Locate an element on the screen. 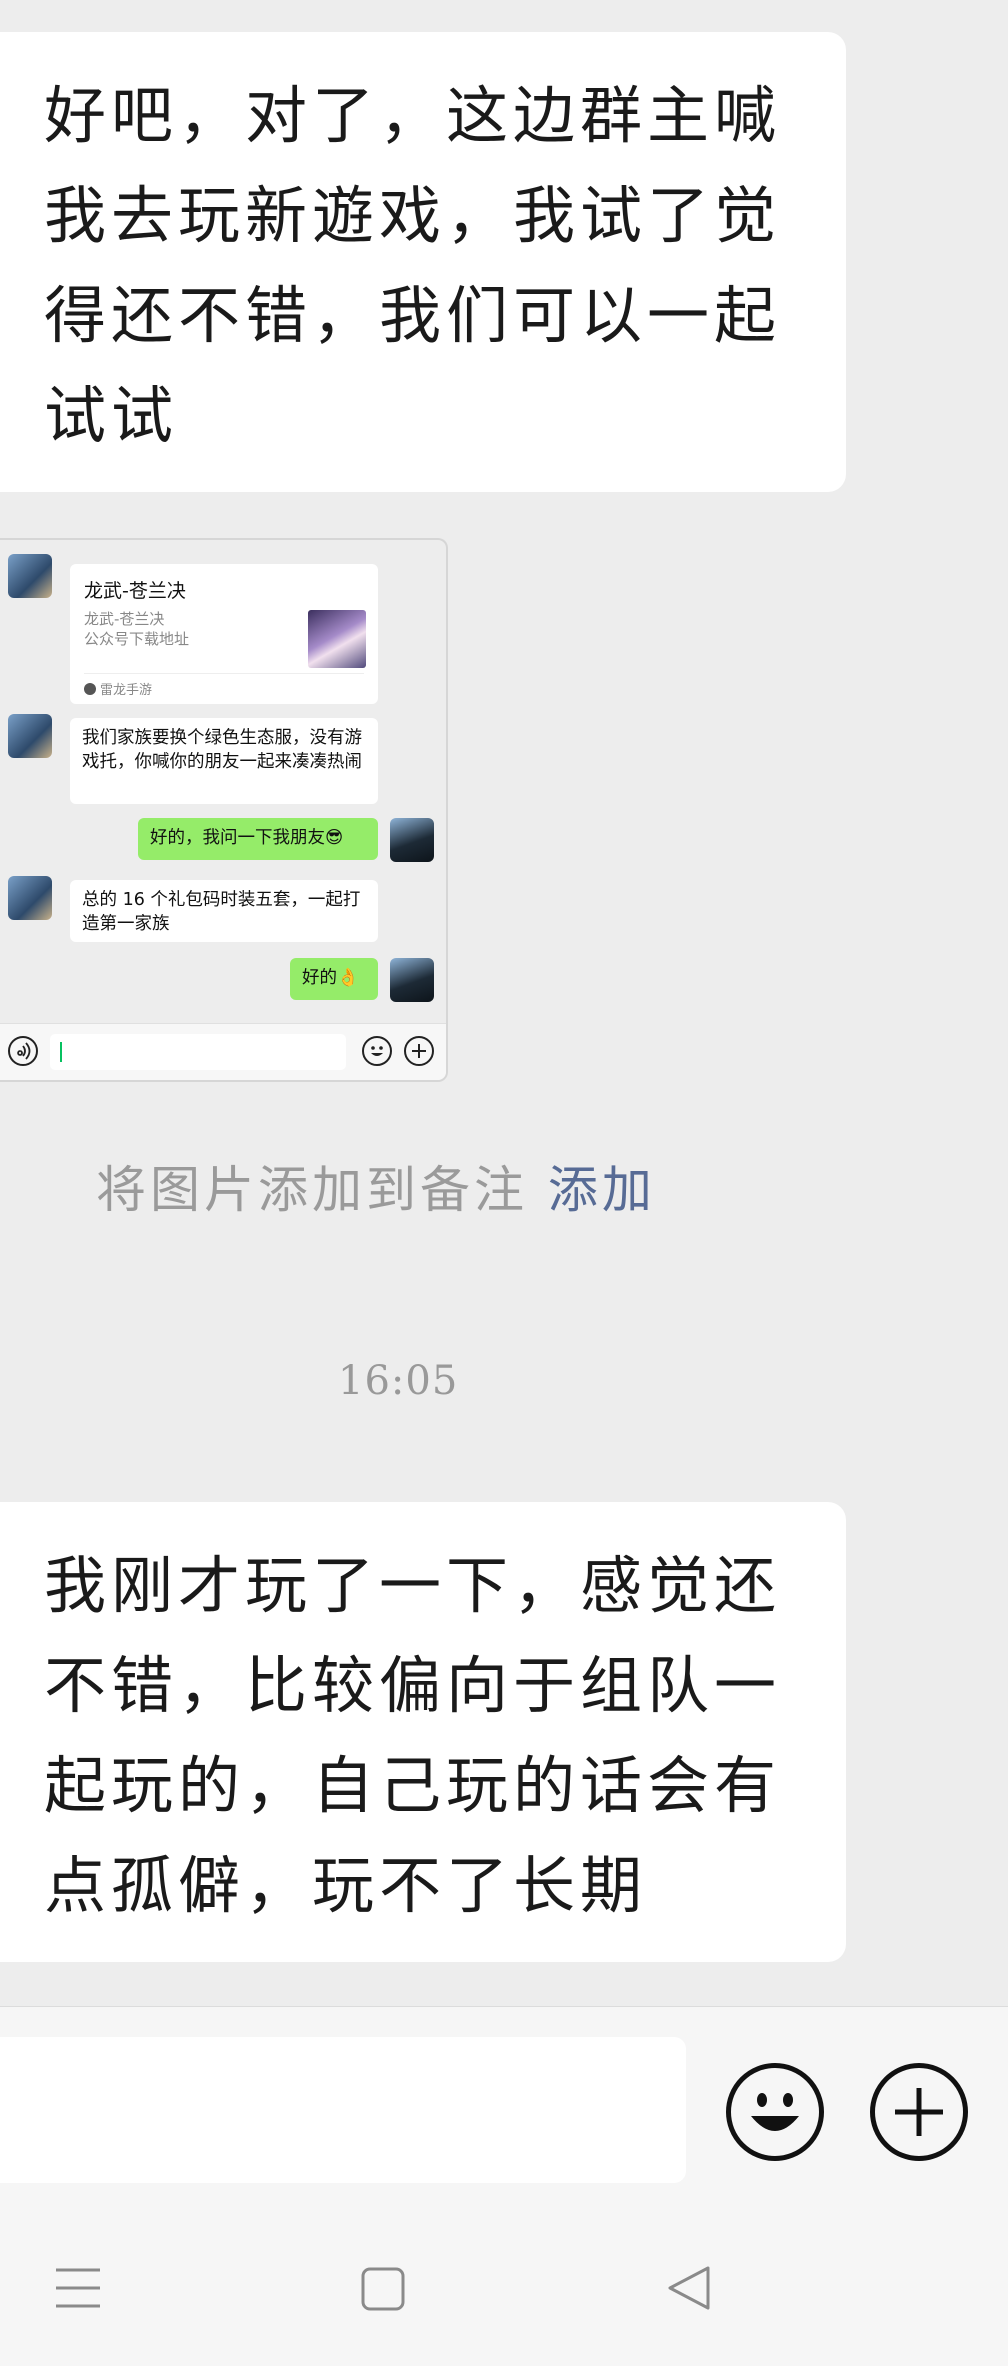  compose-bar is located at coordinates (504, 2111).